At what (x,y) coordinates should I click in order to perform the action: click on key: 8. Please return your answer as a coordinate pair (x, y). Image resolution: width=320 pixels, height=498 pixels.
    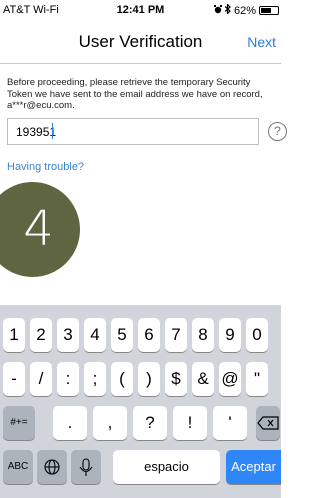
    Looking at the image, I should click on (203, 335).